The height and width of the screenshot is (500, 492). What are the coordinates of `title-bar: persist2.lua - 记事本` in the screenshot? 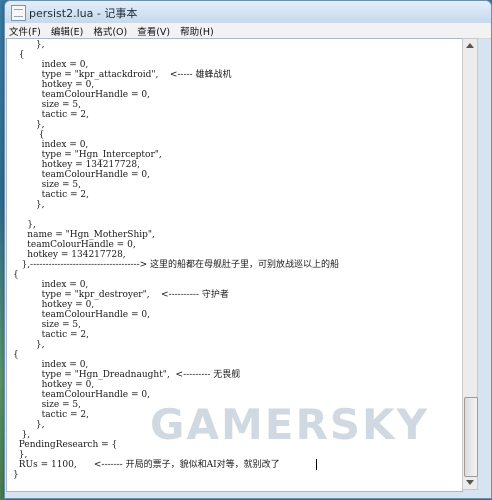 It's located at (248, 12).